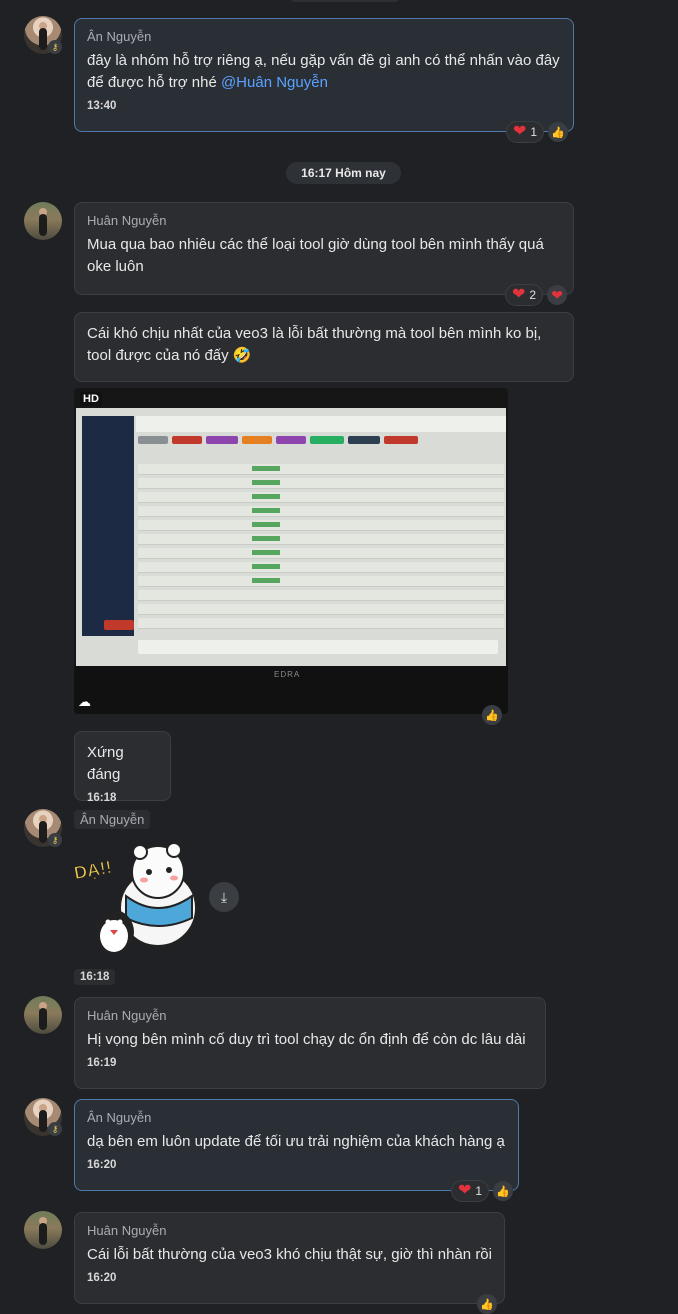 The height and width of the screenshot is (1314, 678). What do you see at coordinates (557, 295) in the screenshot?
I see `heart-react-button: ❤` at bounding box center [557, 295].